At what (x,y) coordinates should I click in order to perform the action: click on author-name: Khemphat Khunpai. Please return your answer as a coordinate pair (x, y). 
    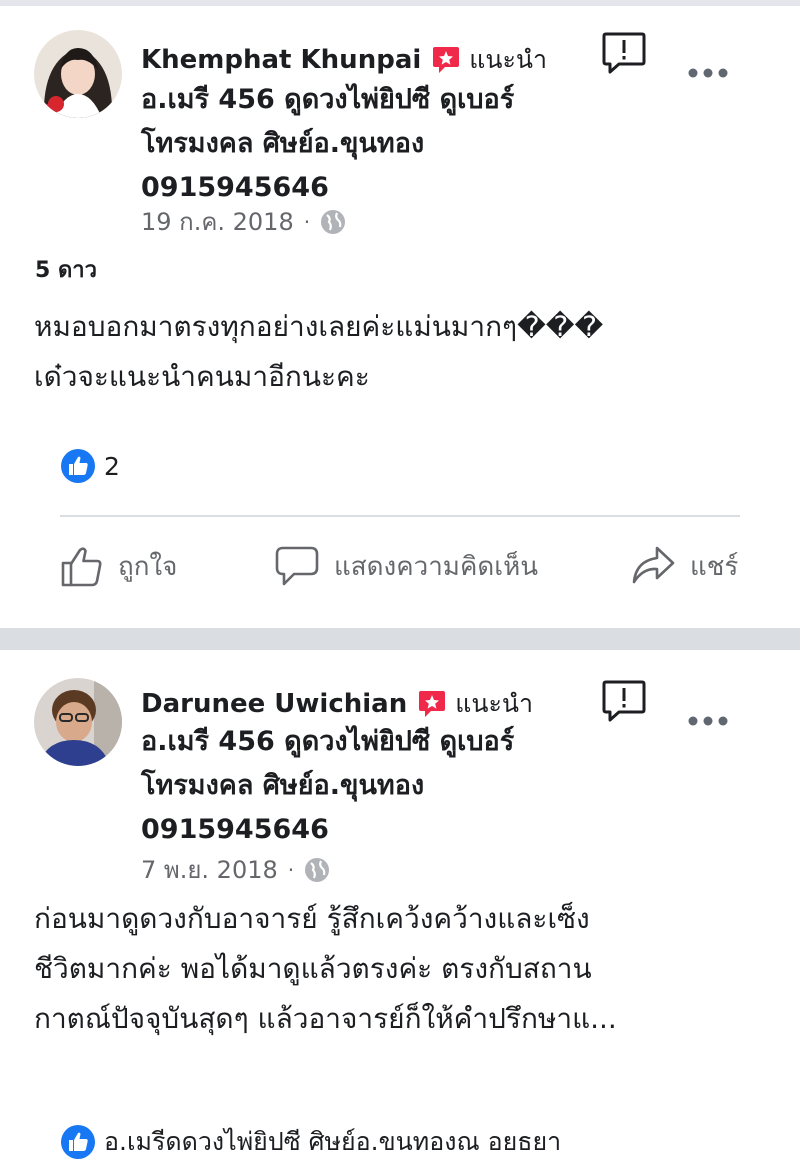
    Looking at the image, I should click on (281, 60).